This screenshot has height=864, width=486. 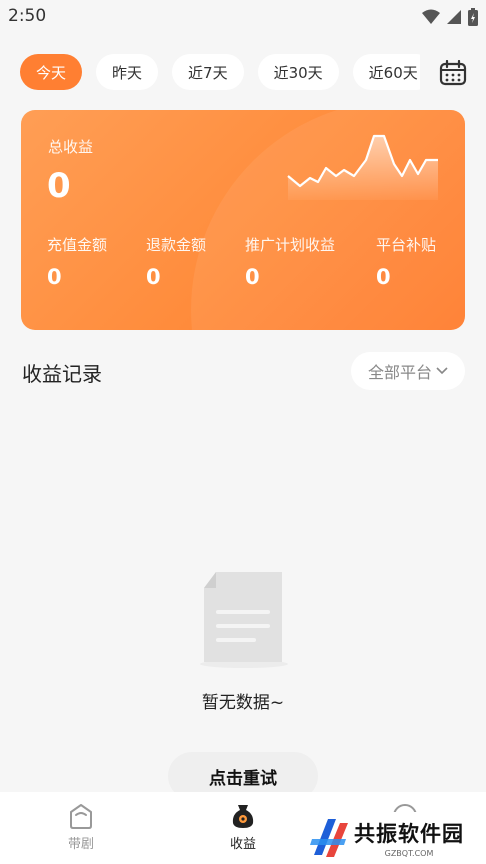 I want to click on watermark-logo-icon, so click(x=329, y=838).